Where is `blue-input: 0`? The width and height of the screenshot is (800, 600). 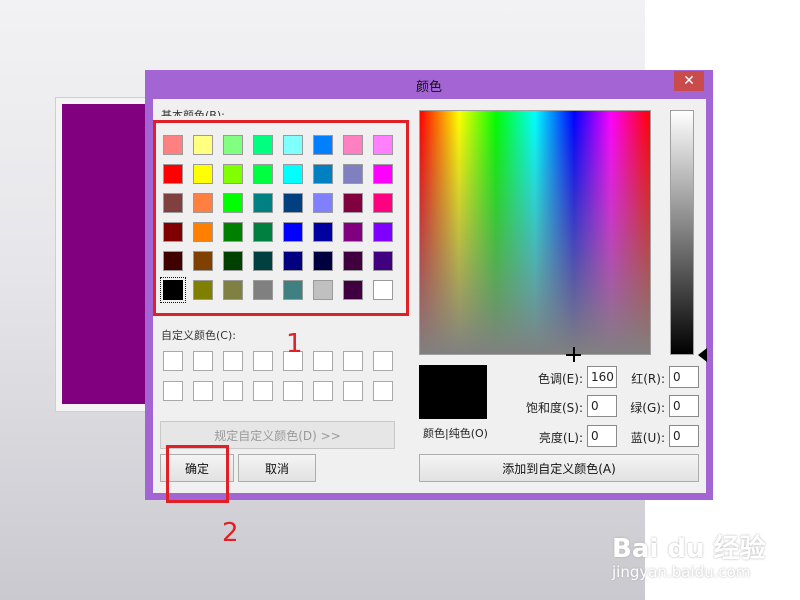
blue-input: 0 is located at coordinates (684, 436).